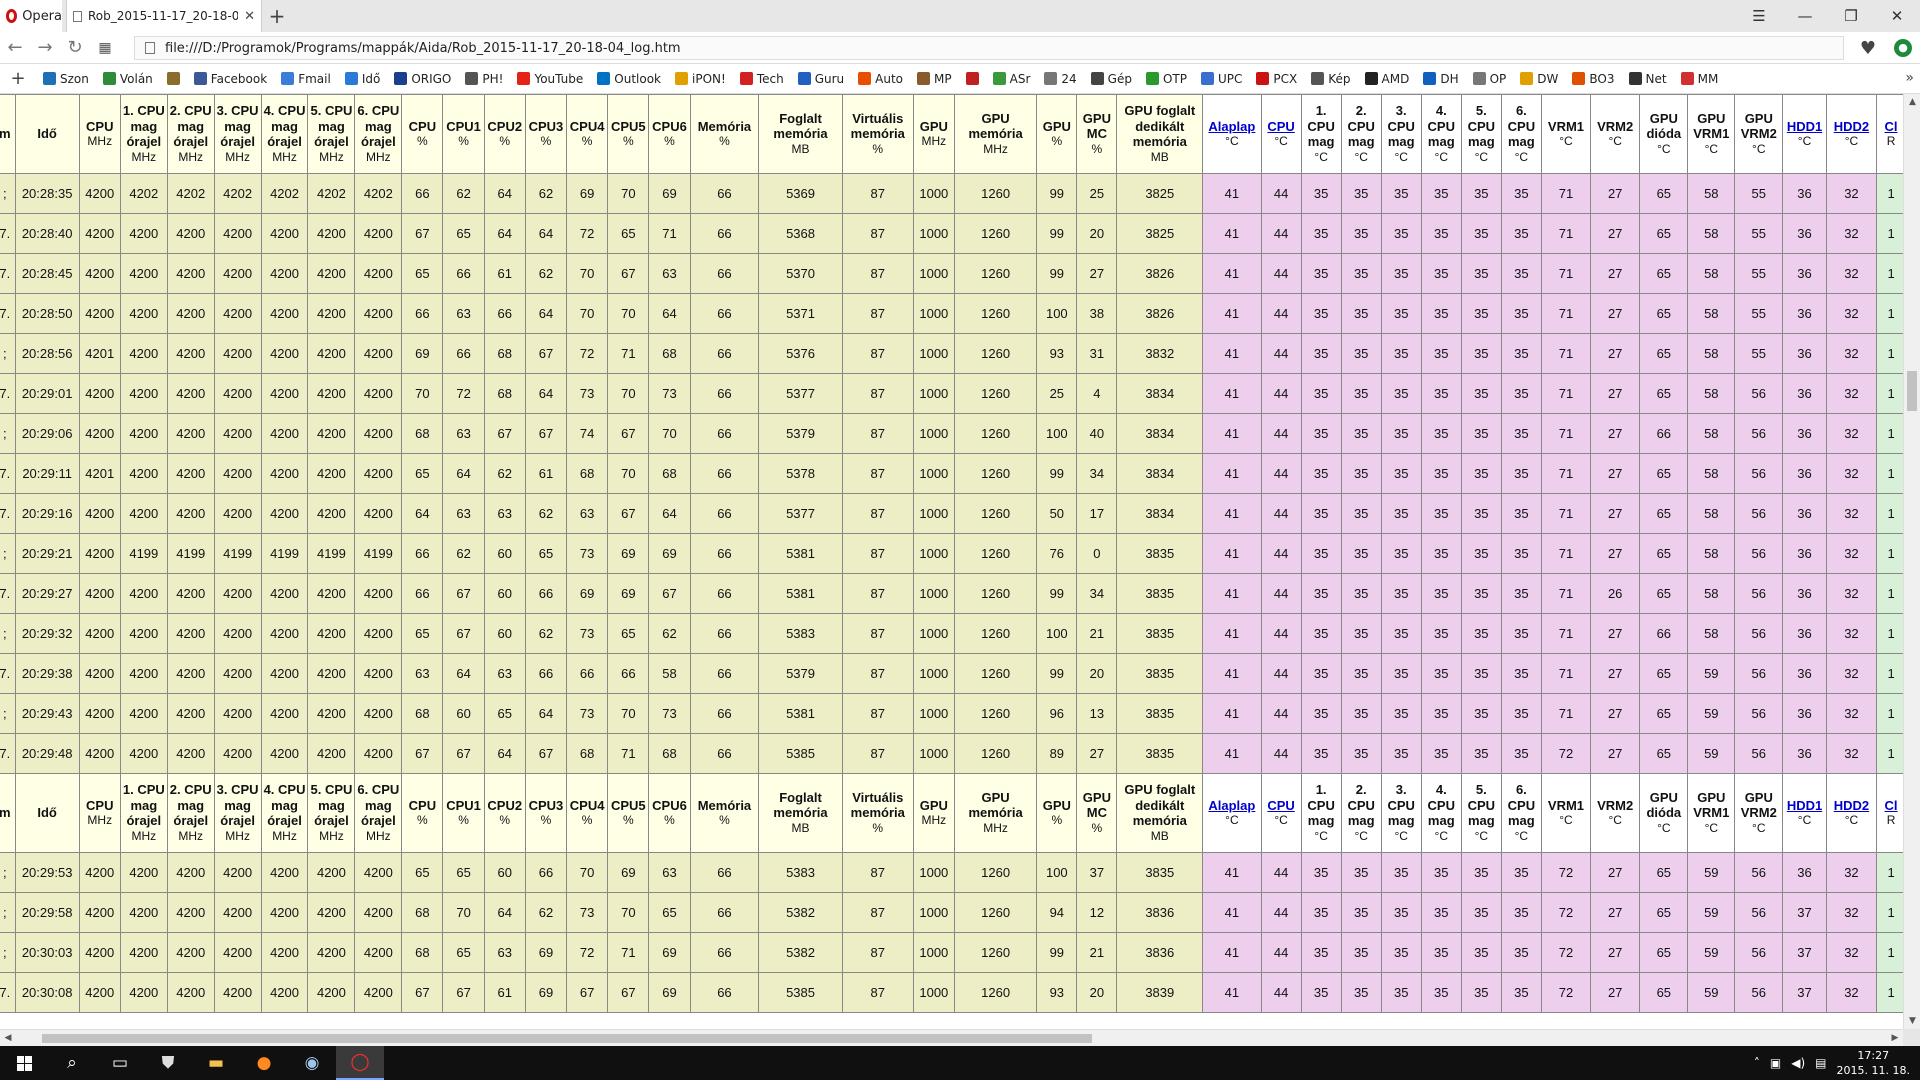 This screenshot has height=1080, width=1920. What do you see at coordinates (1909, 78) in the screenshot?
I see `more-bookmarks-icon: »` at bounding box center [1909, 78].